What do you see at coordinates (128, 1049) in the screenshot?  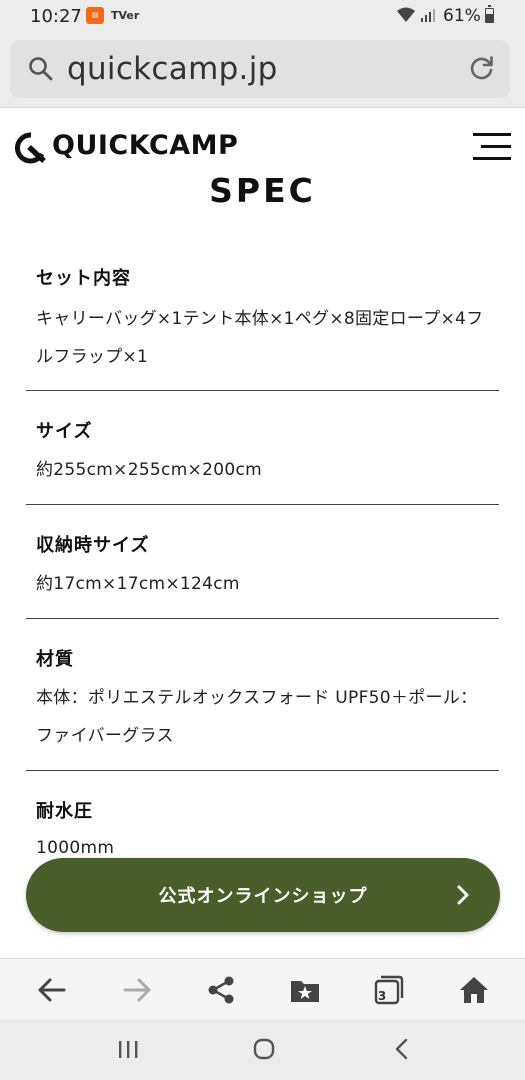 I see `recent-apps-icon` at bounding box center [128, 1049].